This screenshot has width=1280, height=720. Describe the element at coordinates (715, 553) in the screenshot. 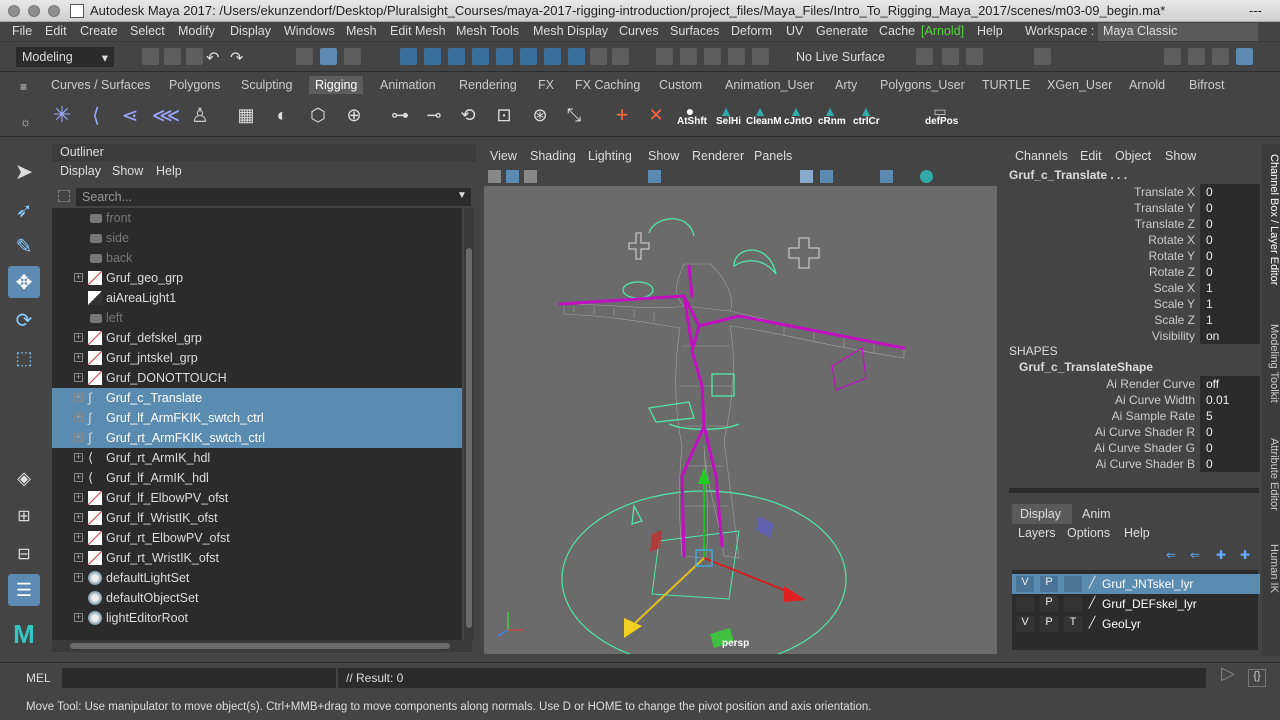

I see `move-manipulator` at that location.